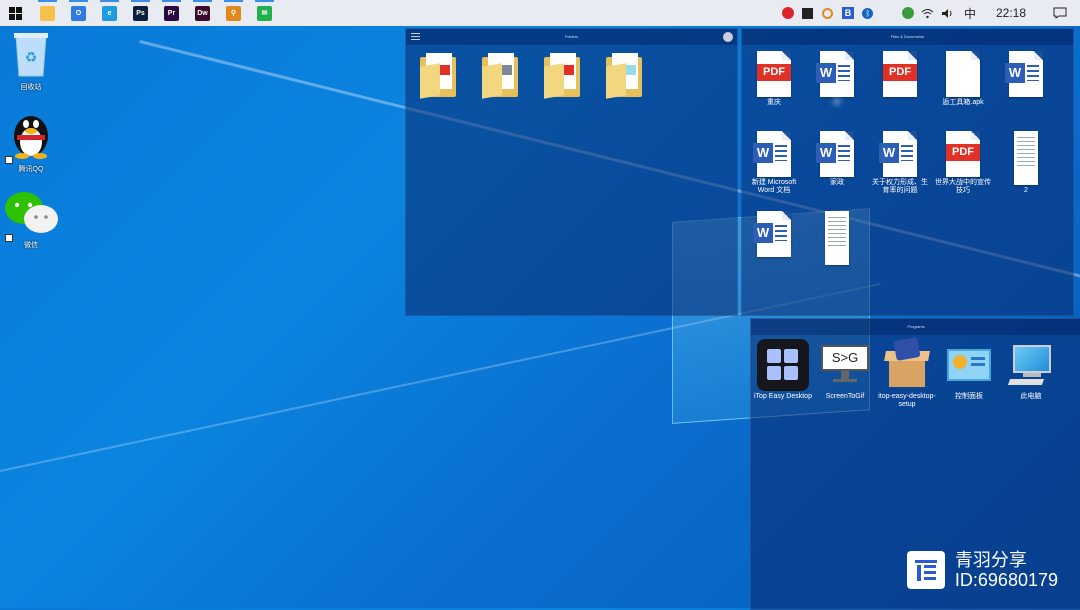 This screenshot has height=610, width=1080. What do you see at coordinates (783, 365) in the screenshot?
I see `itop-easy-desktop-icon` at bounding box center [783, 365].